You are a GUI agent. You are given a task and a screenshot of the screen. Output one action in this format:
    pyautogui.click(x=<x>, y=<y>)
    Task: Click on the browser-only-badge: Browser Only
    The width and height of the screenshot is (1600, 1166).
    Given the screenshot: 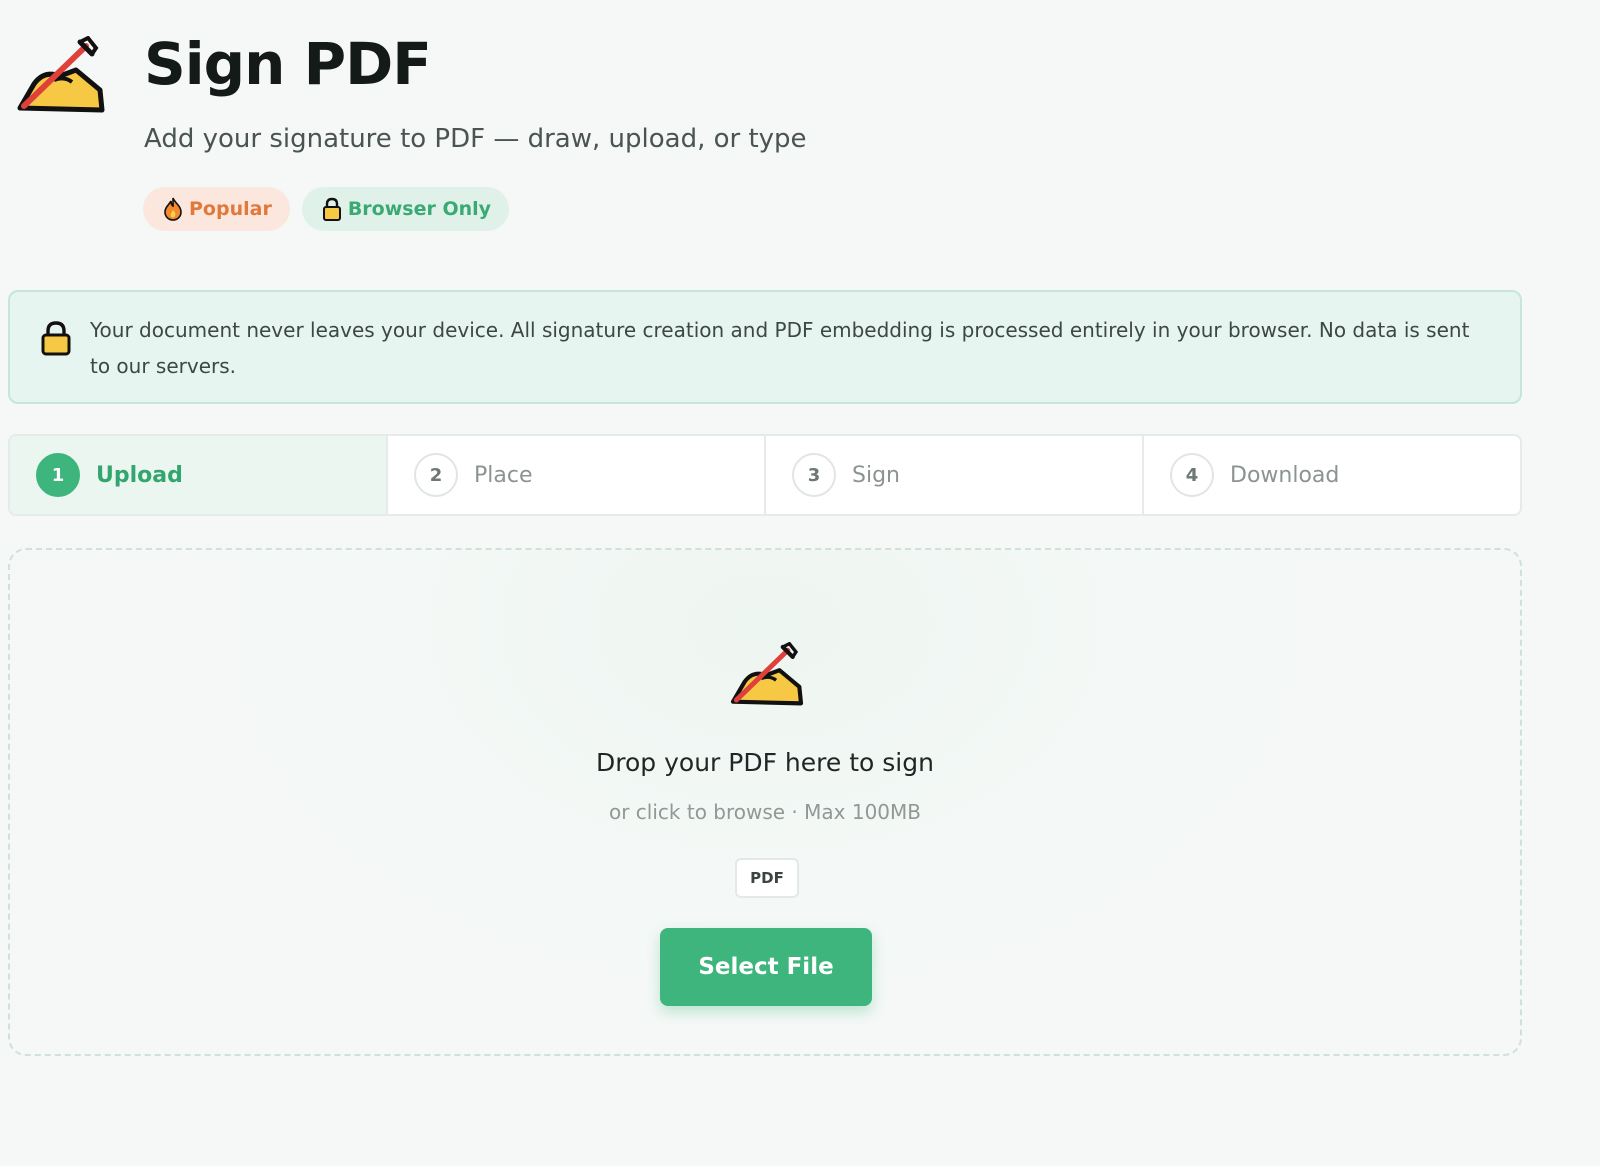 What is the action you would take?
    pyautogui.click(x=405, y=209)
    